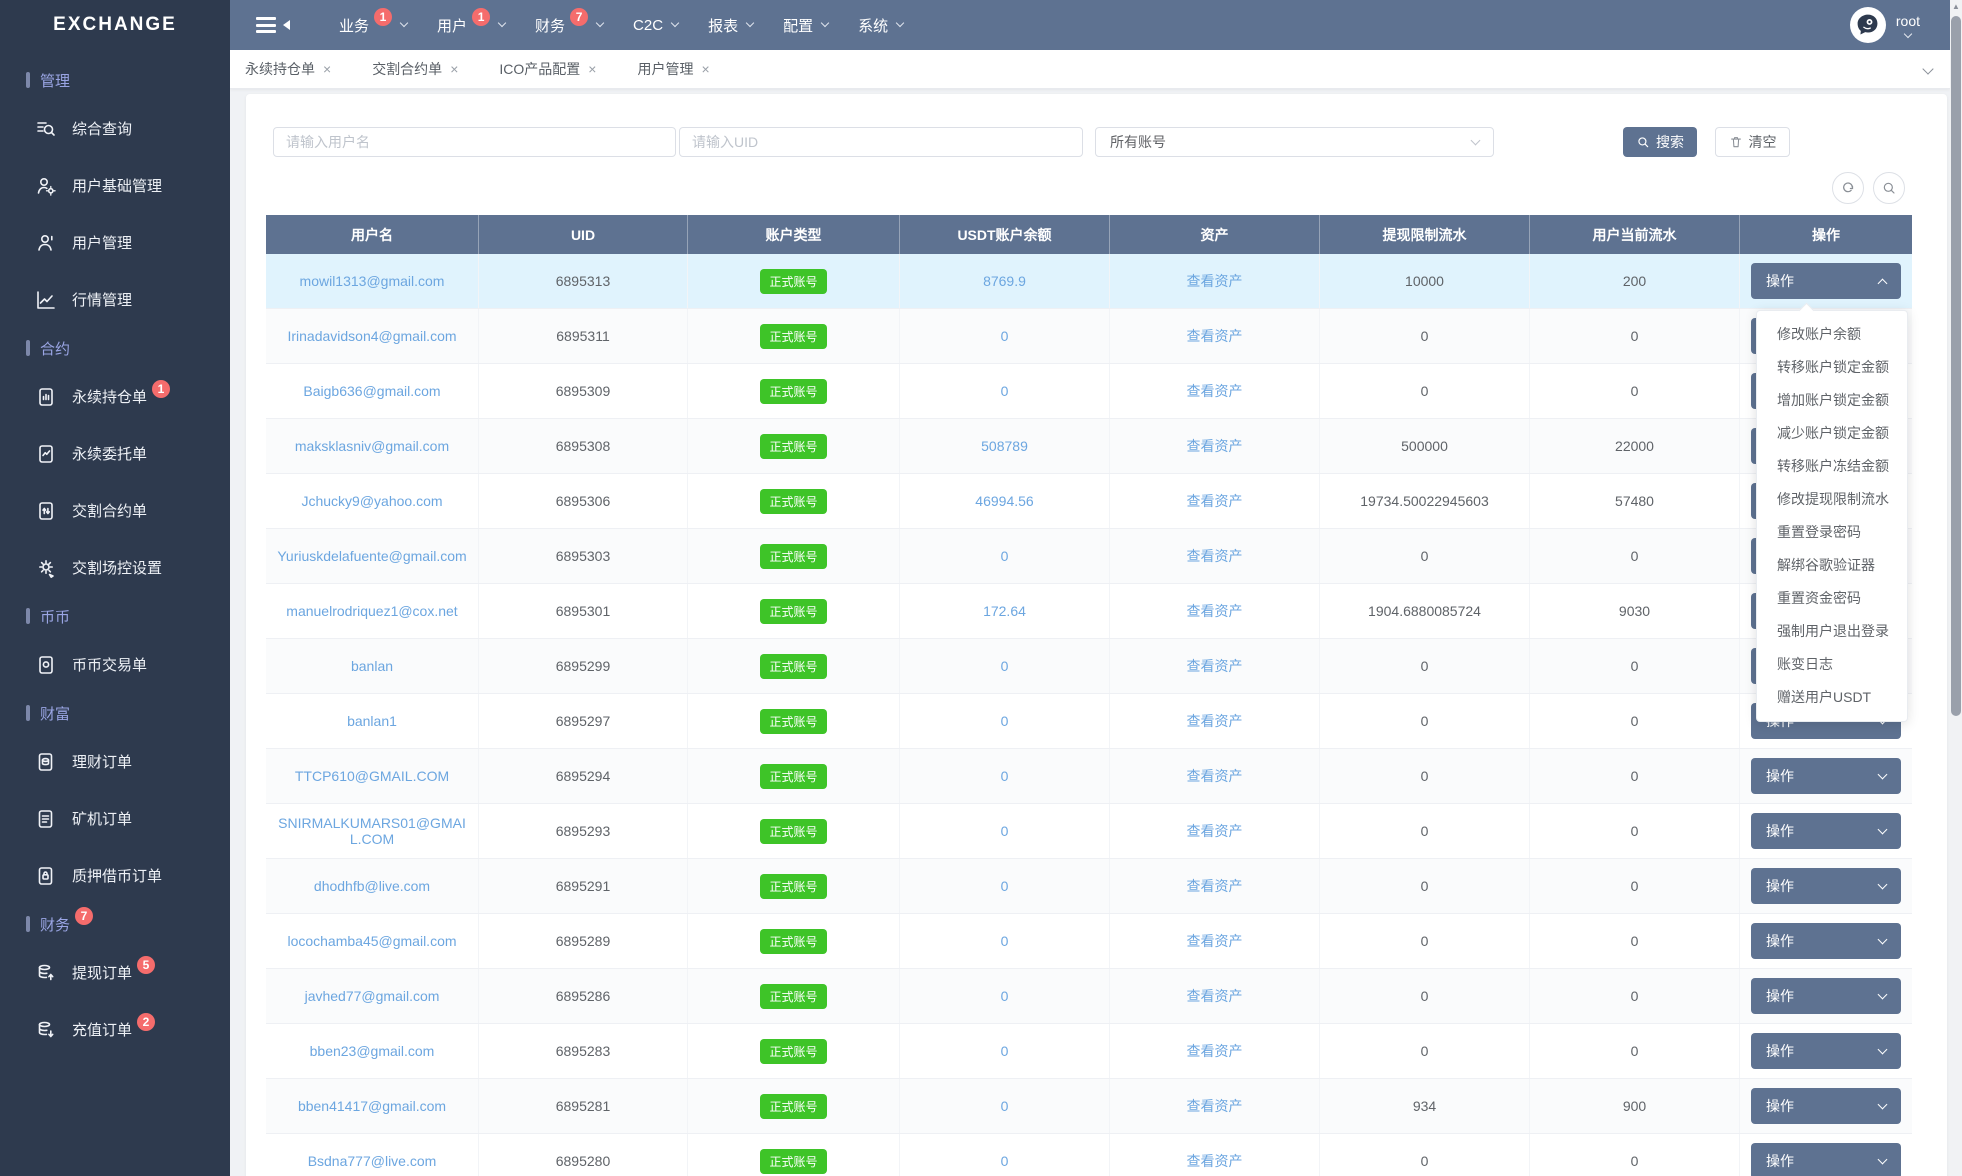 This screenshot has height=1176, width=1962. Describe the element at coordinates (115, 761) in the screenshot. I see `sidebar-item: 理财订单` at that location.